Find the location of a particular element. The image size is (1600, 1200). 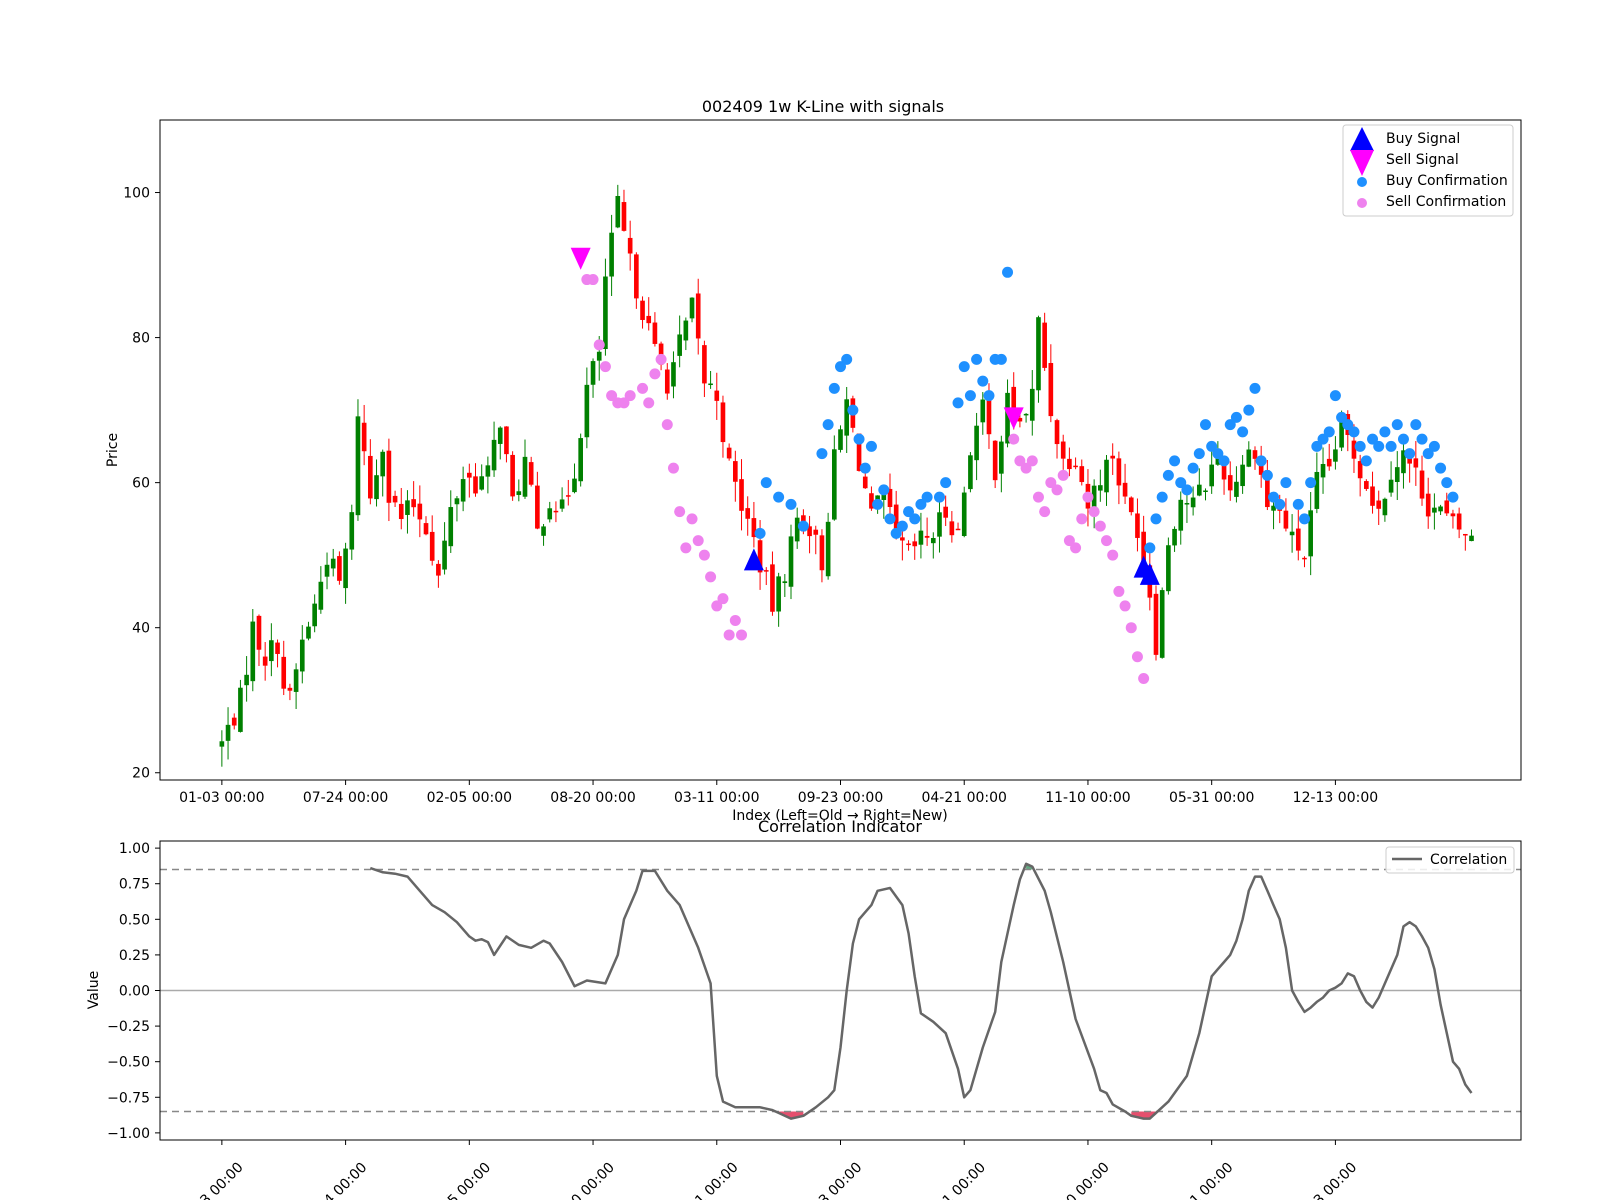

kline-ytick-label: 40 is located at coordinates (141, 629).